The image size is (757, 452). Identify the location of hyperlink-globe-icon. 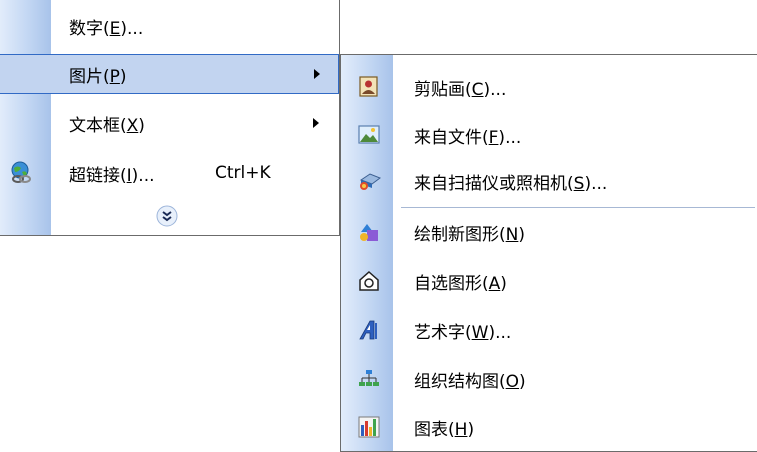
(20, 172).